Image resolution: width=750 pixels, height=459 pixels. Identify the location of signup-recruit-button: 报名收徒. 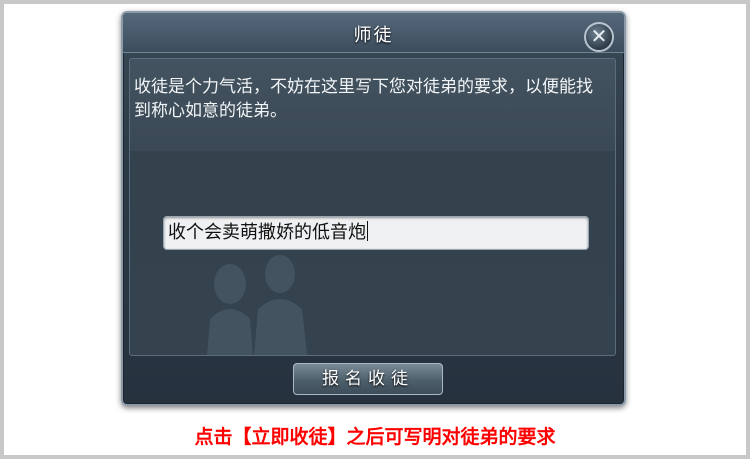
(368, 379).